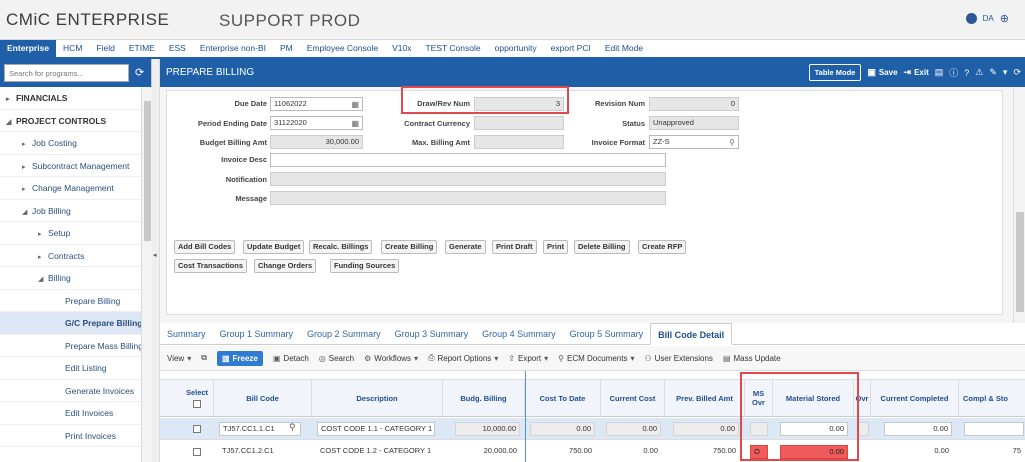  What do you see at coordinates (341, 247) in the screenshot?
I see `recalc-billings-button: Recalc. Billings` at bounding box center [341, 247].